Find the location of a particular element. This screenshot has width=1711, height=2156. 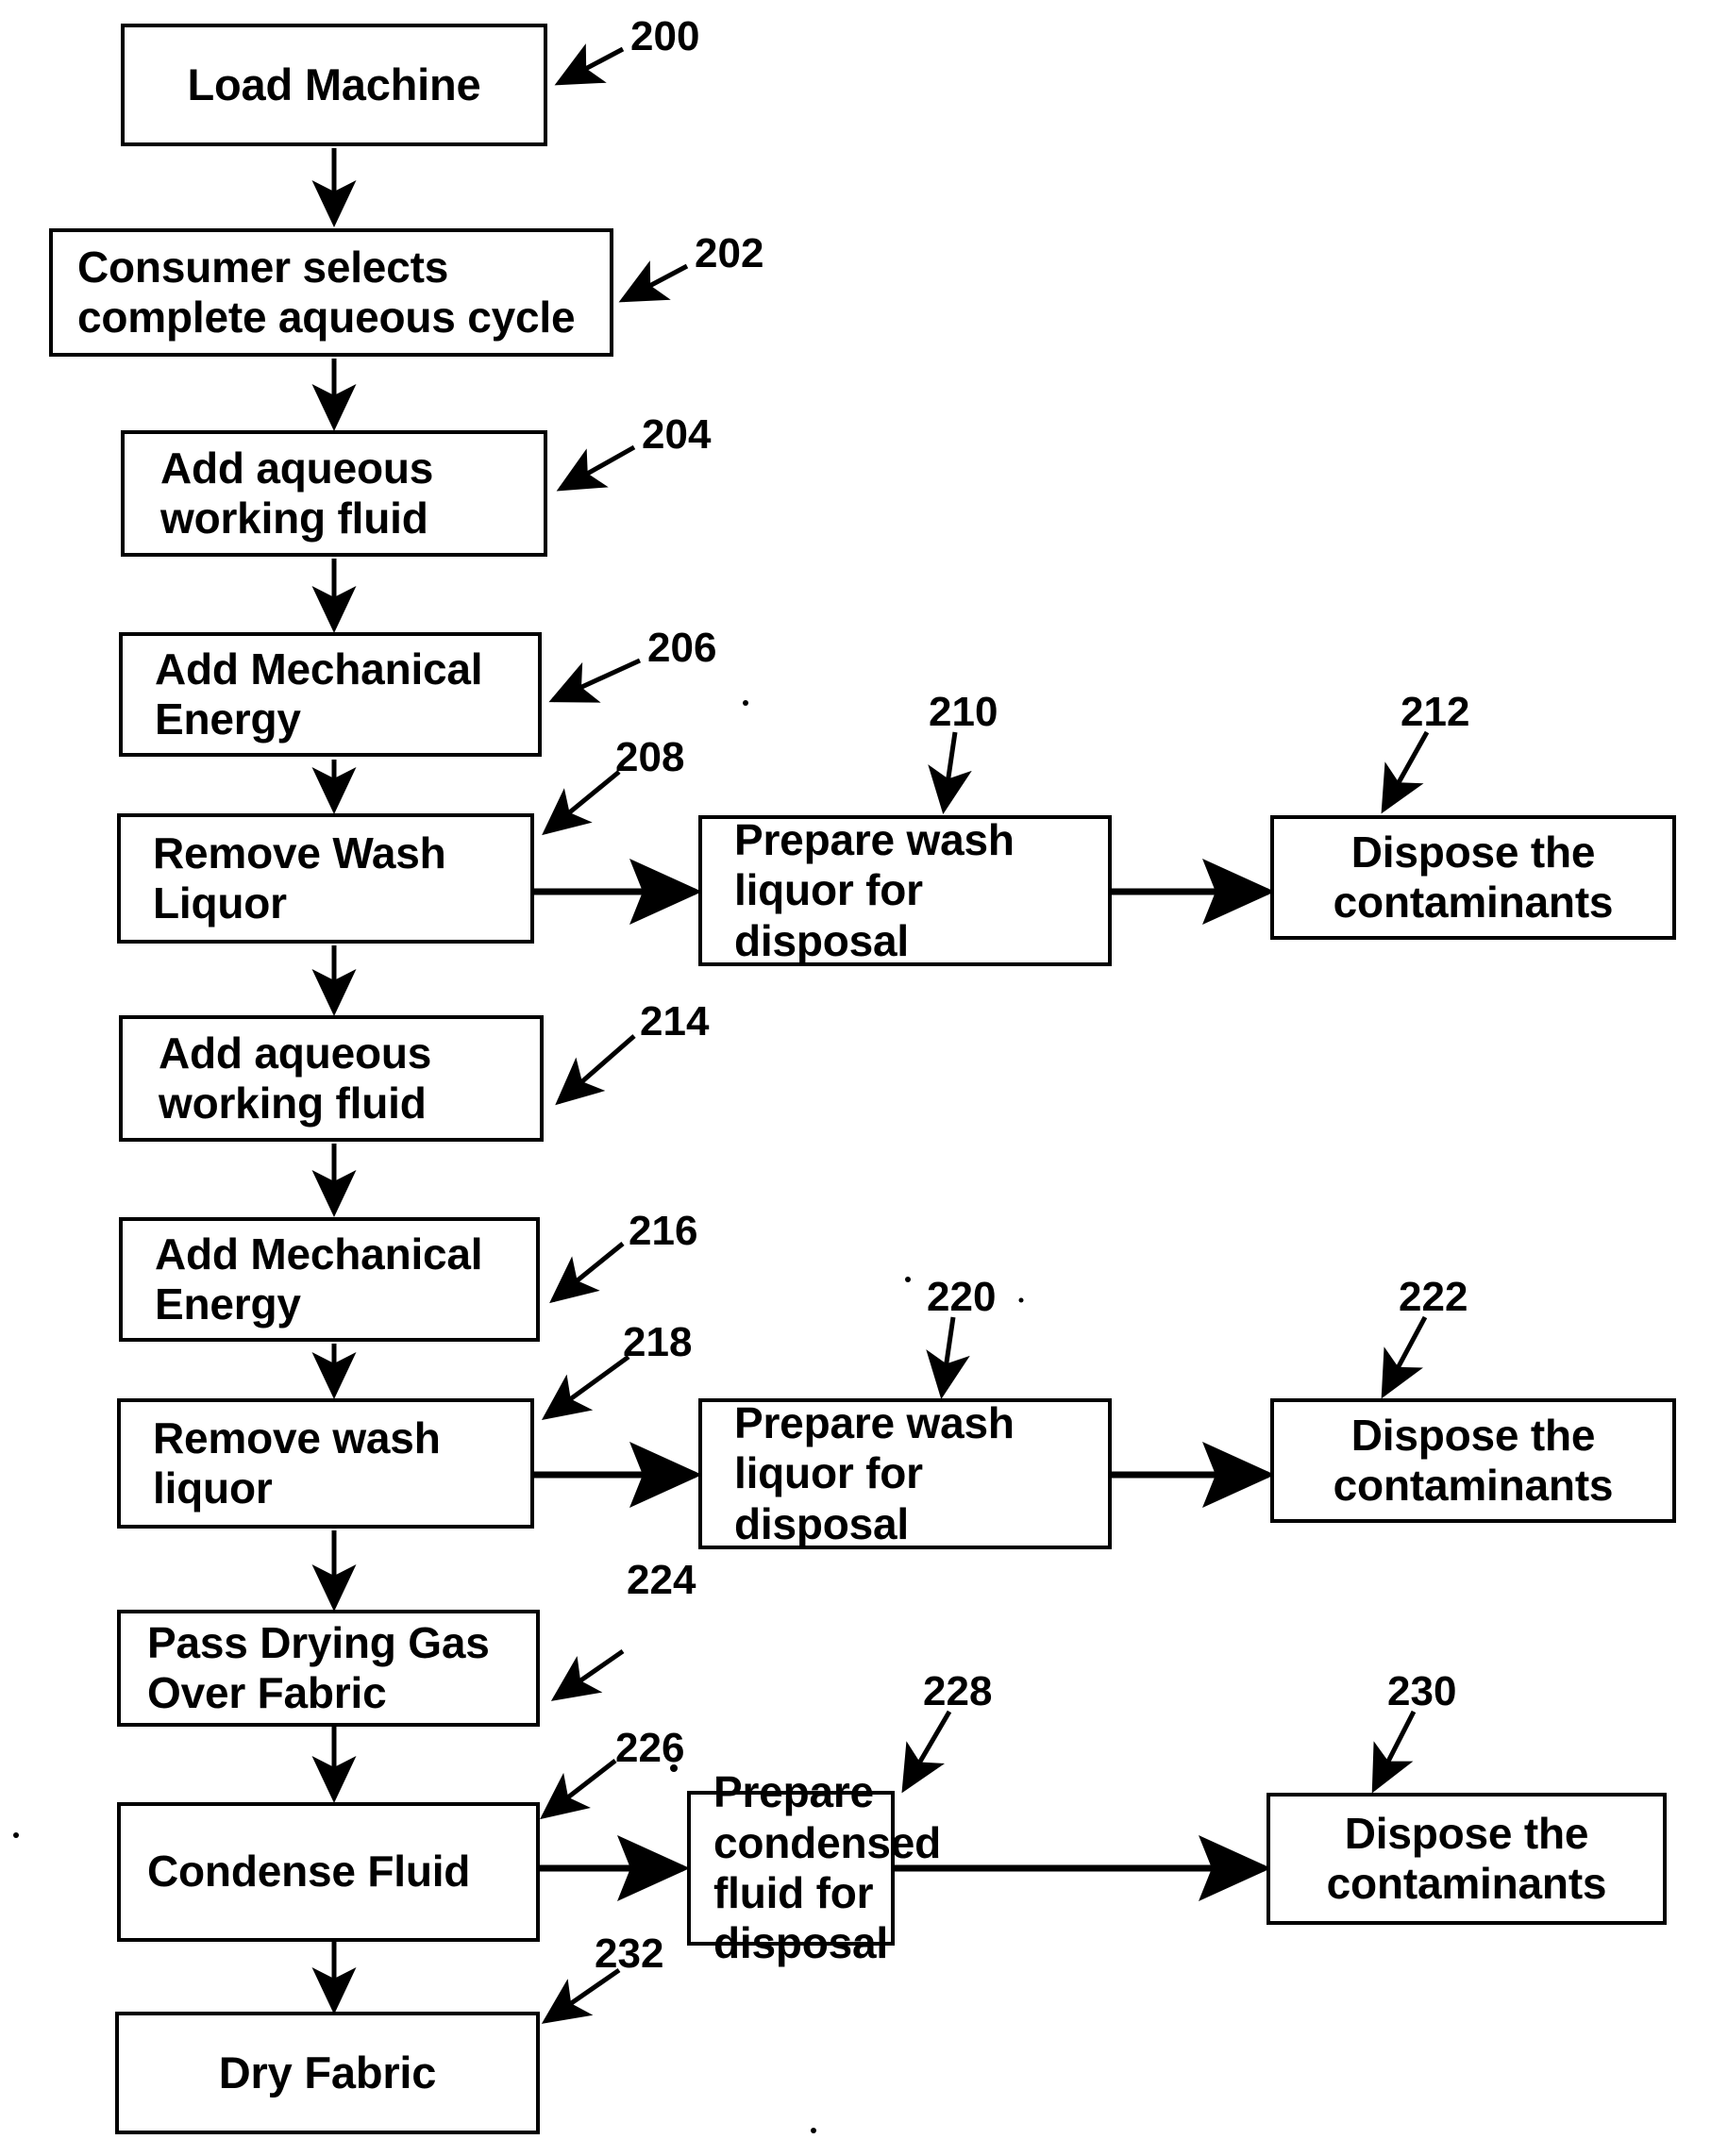

node-dispose-contaminants-2: Dispose the contaminants is located at coordinates (1473, 1460).